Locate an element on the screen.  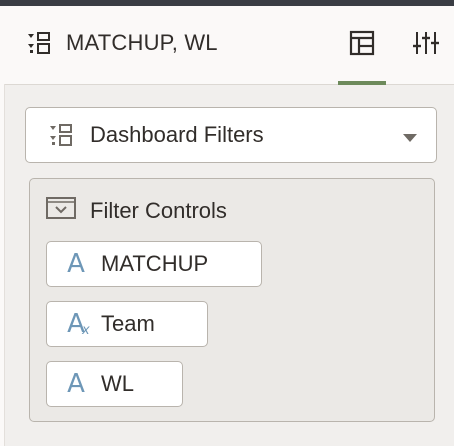
filter-chip-team: Ax Team is located at coordinates (127, 324).